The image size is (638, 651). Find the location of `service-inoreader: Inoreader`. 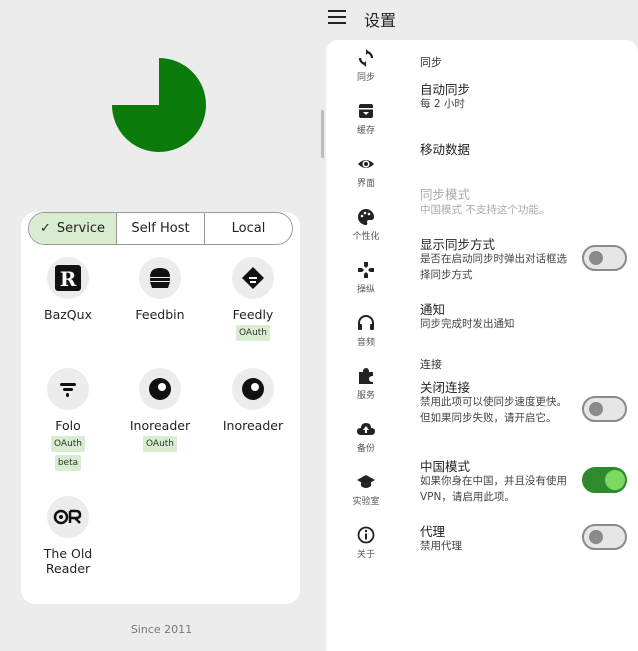

service-inoreader: Inoreader is located at coordinates (253, 400).